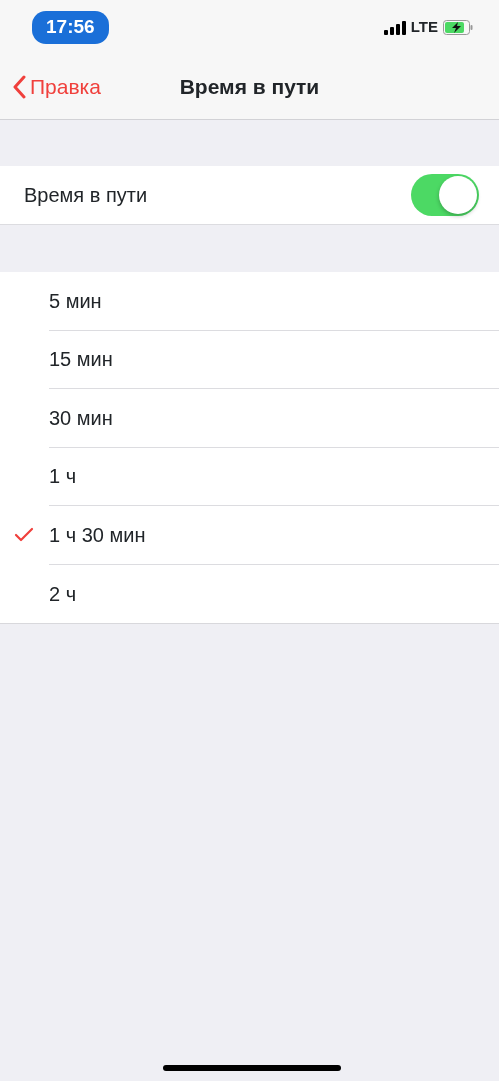 The width and height of the screenshot is (499, 1081). What do you see at coordinates (394, 27) in the screenshot?
I see `signal-icon` at bounding box center [394, 27].